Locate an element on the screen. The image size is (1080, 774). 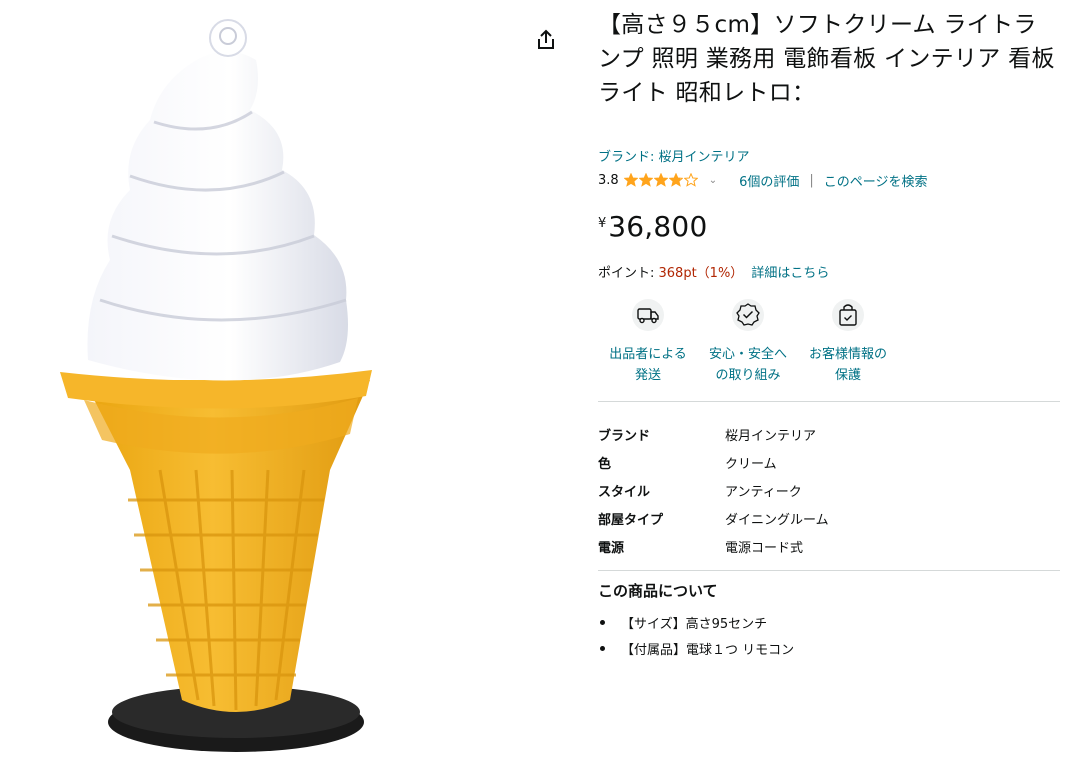
share-icon is located at coordinates (546, 39).